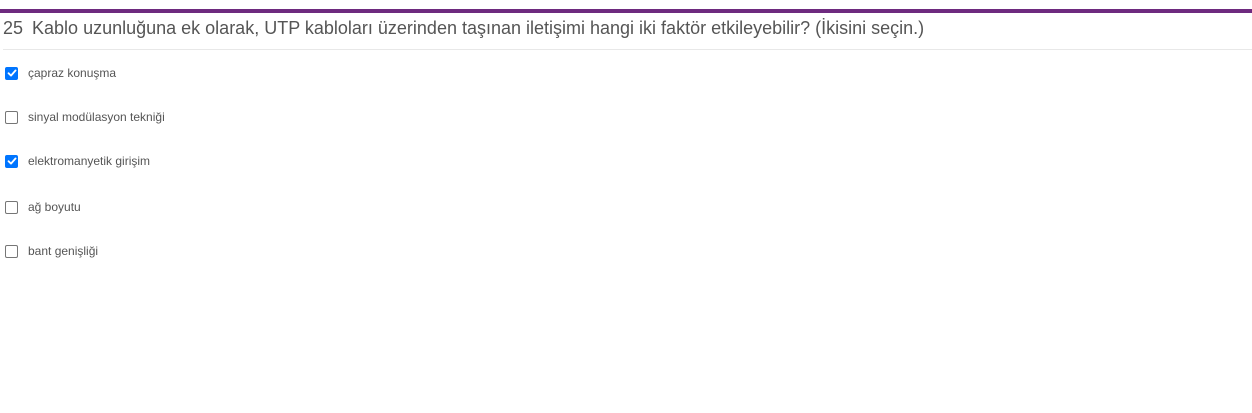 This screenshot has width=1252, height=413. Describe the element at coordinates (72, 73) in the screenshot. I see `option-label: çapraz konuşma` at that location.